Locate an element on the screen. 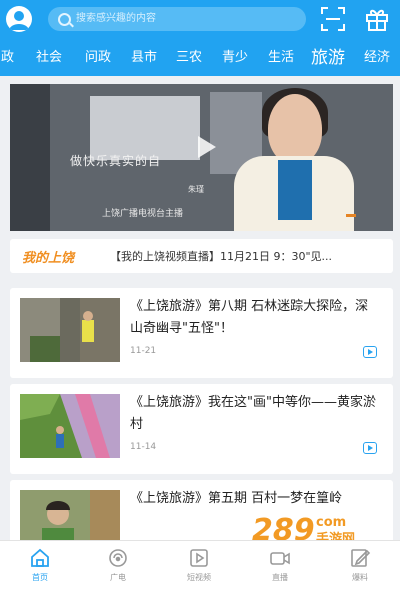  nav-live: 直播 is located at coordinates (280, 569).